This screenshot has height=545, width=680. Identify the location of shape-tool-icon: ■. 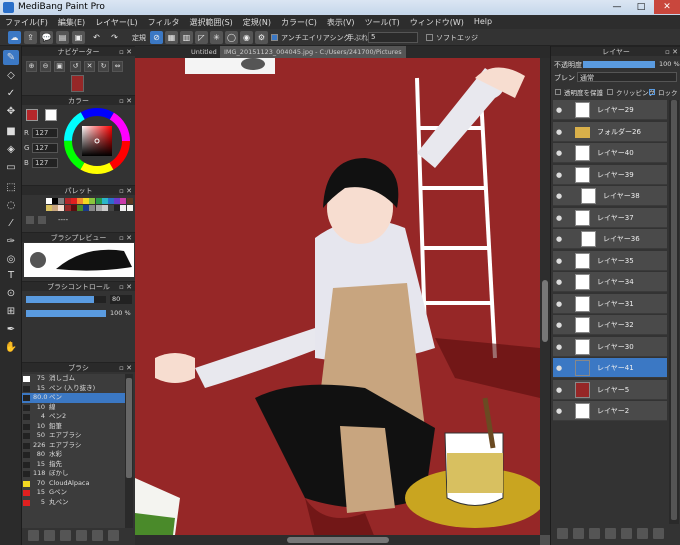
(11, 131).